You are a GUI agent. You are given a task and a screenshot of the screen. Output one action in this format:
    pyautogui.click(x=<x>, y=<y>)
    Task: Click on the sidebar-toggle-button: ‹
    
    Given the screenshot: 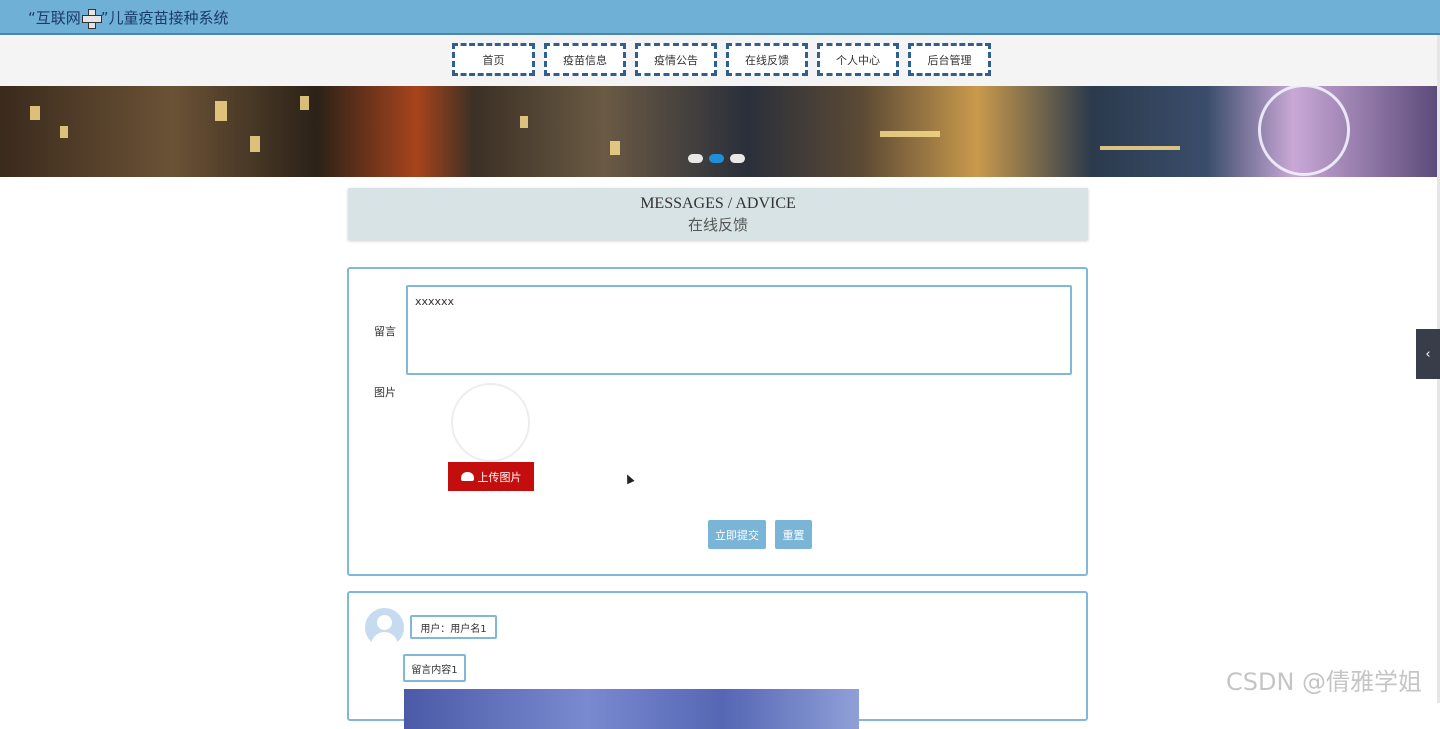 What is the action you would take?
    pyautogui.click(x=1428, y=354)
    